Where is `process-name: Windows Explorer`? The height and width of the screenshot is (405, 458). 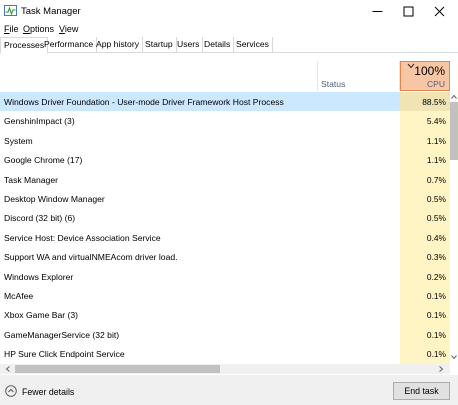
process-name: Windows Explorer is located at coordinates (39, 276).